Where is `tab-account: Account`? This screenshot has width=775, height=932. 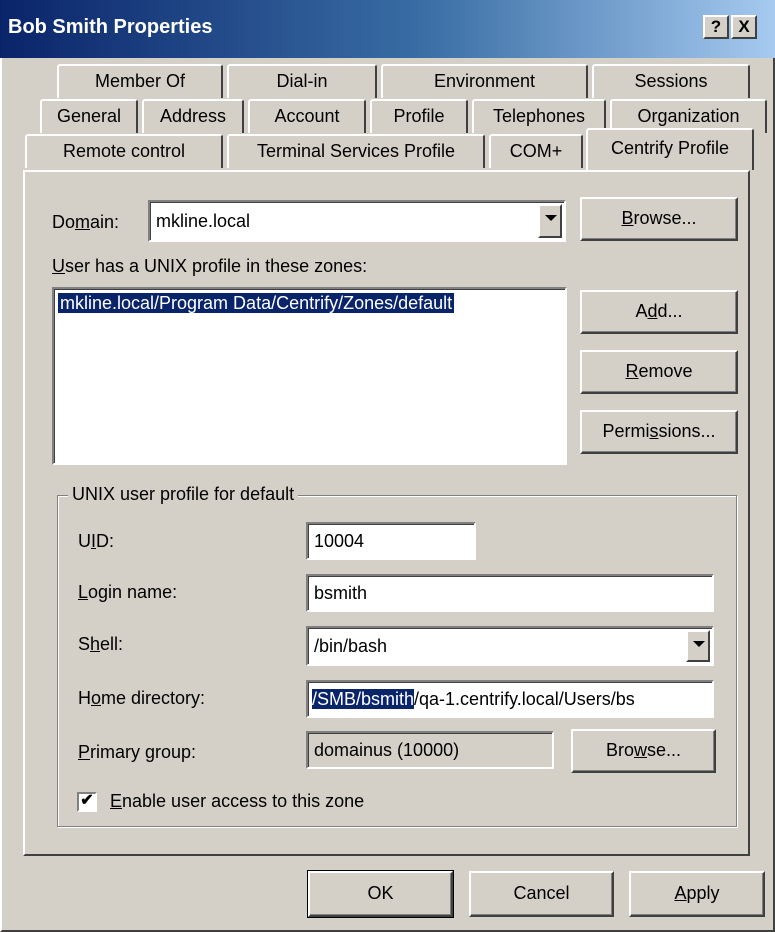
tab-account: Account is located at coordinates (307, 116).